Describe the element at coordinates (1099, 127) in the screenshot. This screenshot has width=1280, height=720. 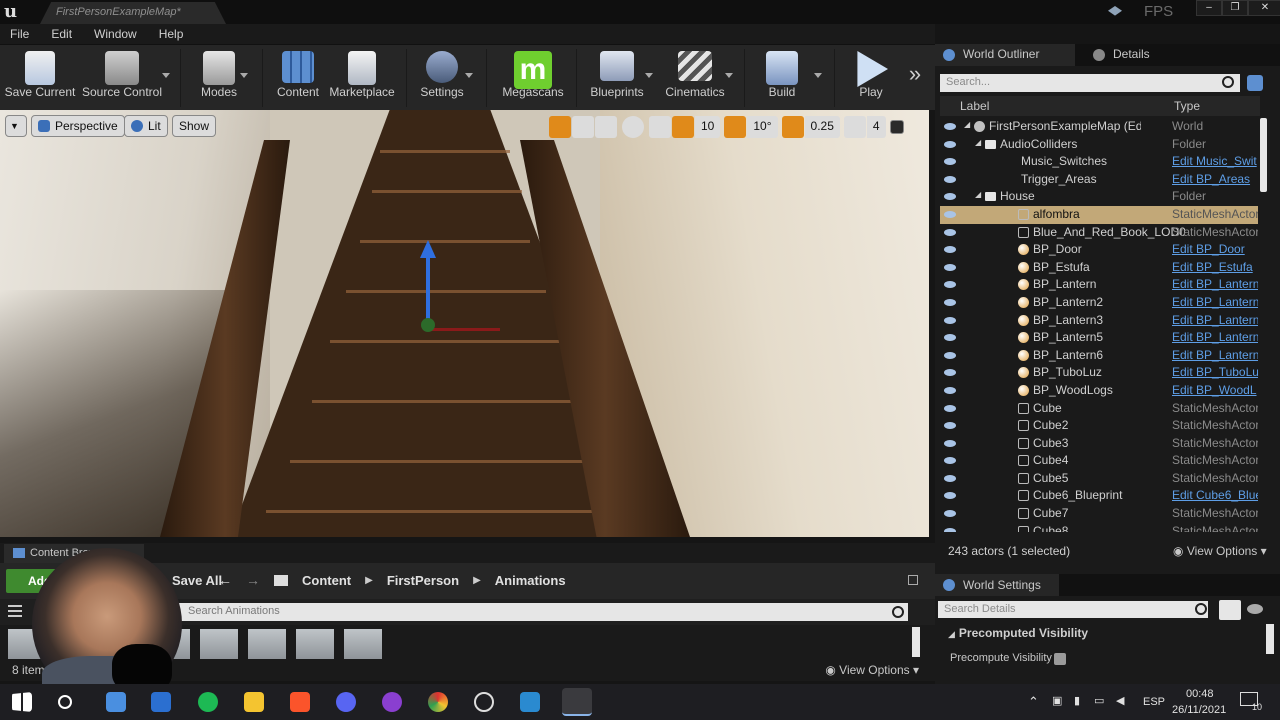
I see `outliner-row: ◢ FirstPersonExampleMap (Editor) World` at that location.